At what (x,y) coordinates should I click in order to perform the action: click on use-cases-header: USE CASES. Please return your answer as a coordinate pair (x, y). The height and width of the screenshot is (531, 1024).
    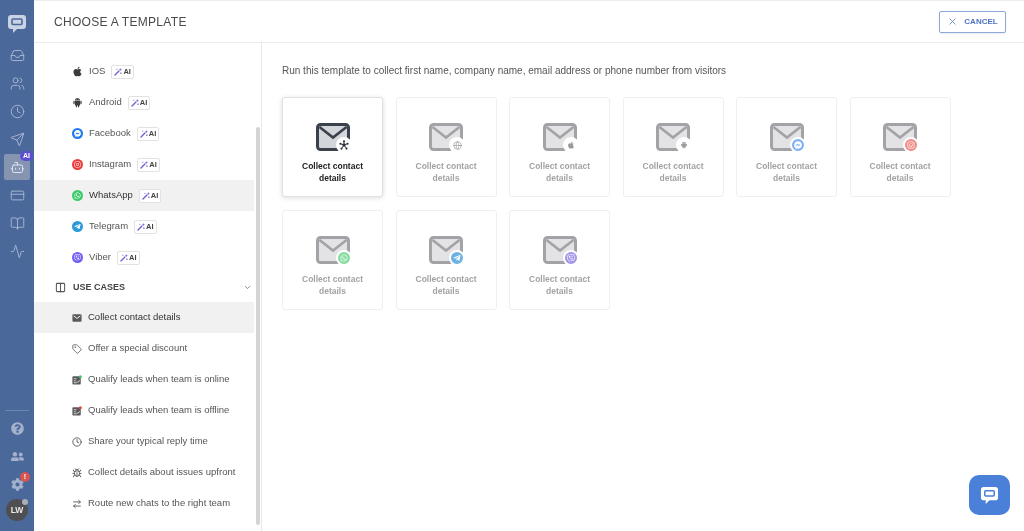
    Looking at the image, I should click on (144, 287).